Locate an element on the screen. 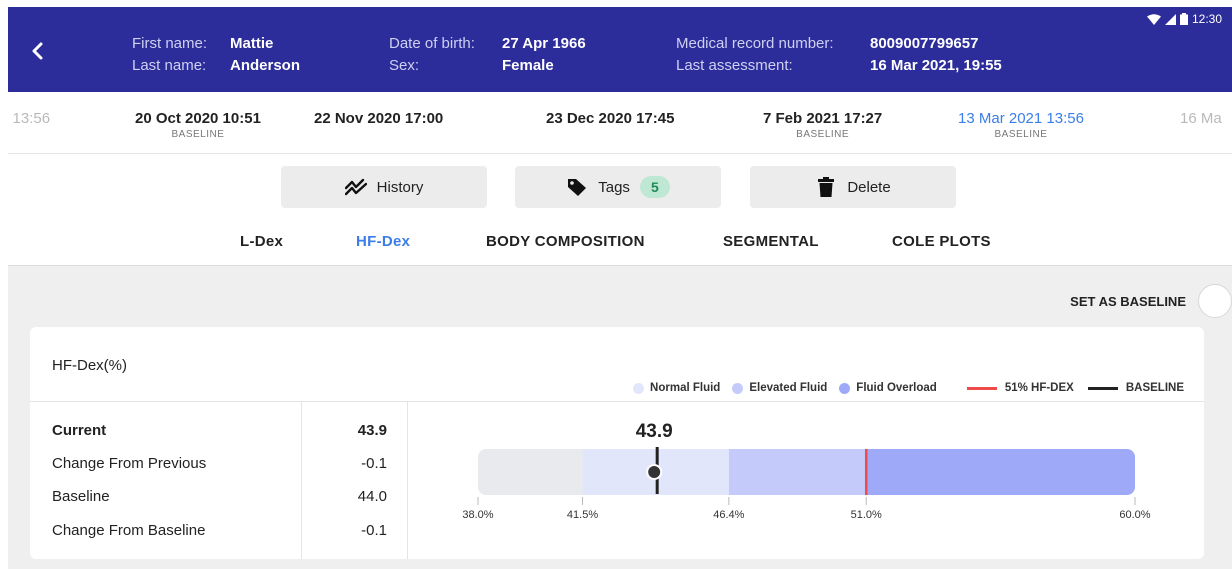 This screenshot has width=1232, height=569. delete-button: Delete is located at coordinates (853, 187).